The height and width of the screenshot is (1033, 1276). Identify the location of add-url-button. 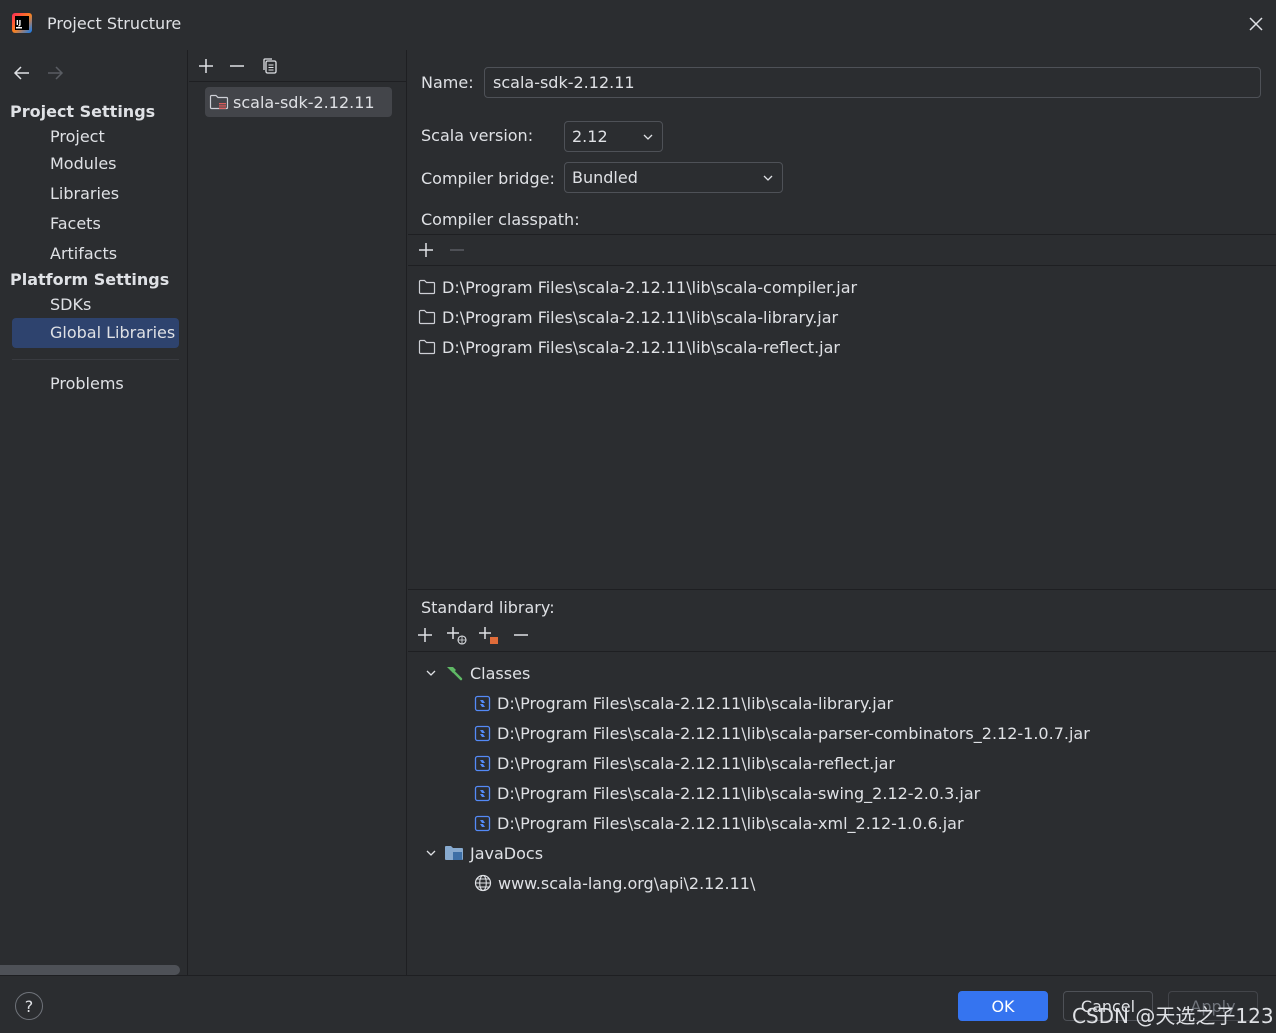
(457, 635).